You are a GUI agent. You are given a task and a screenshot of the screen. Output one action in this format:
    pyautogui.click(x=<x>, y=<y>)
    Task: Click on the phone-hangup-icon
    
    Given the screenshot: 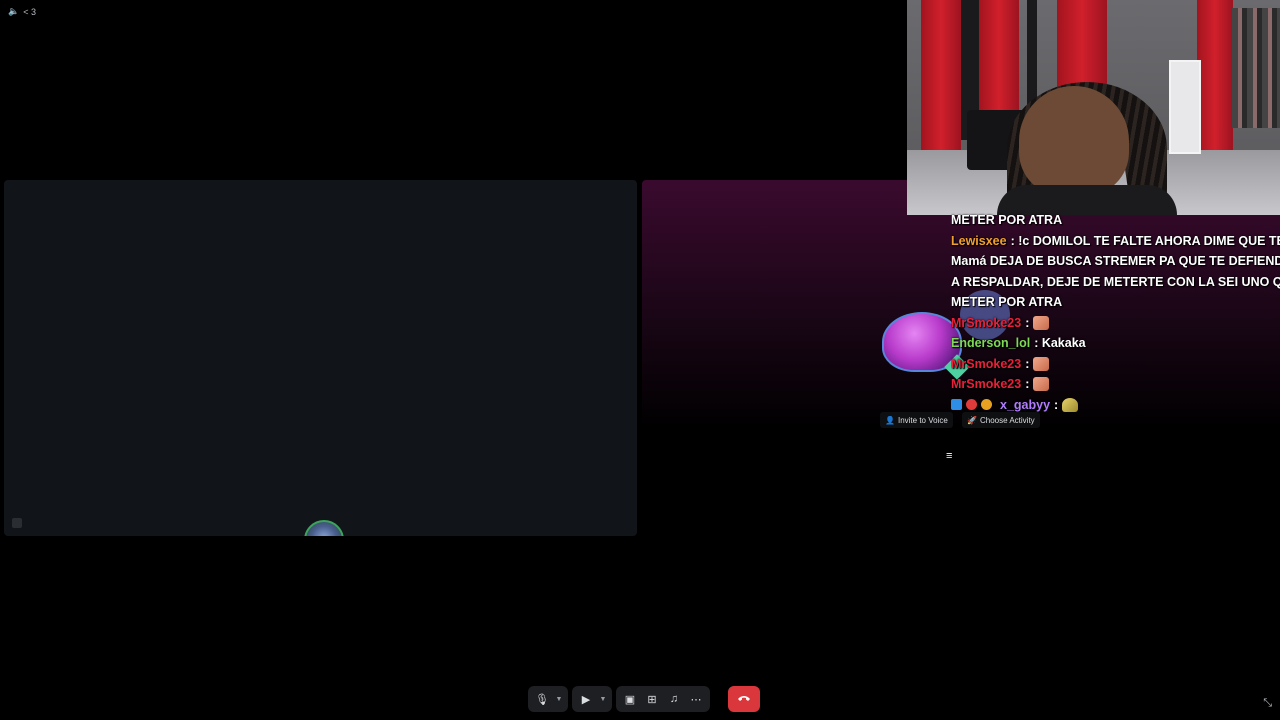 What is the action you would take?
    pyautogui.click(x=744, y=698)
    